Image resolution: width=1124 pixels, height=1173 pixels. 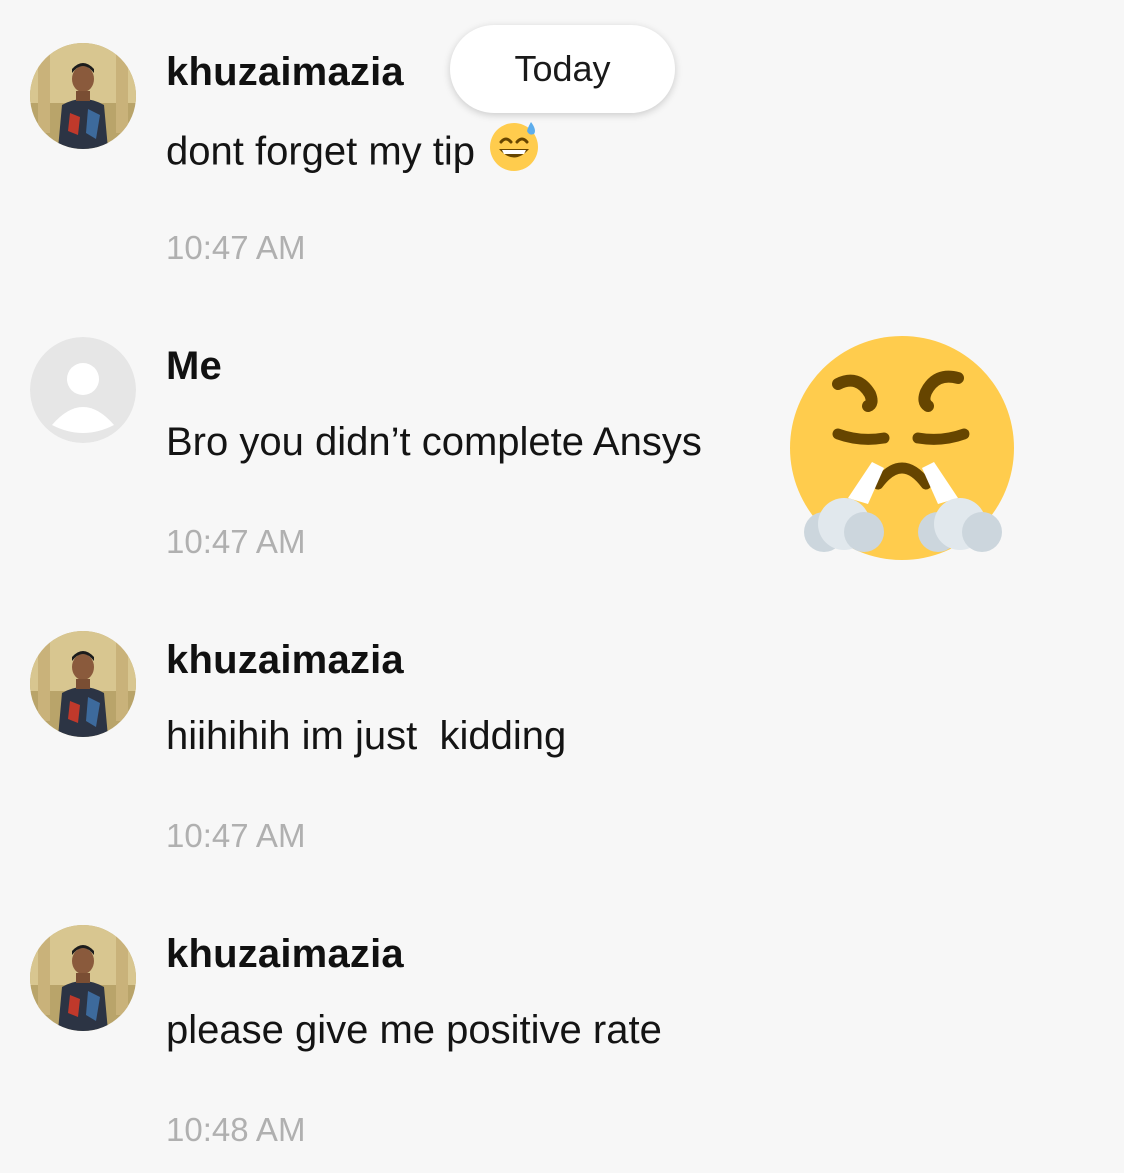 What do you see at coordinates (514, 150) in the screenshot?
I see `sweat-smile-emoji-icon` at bounding box center [514, 150].